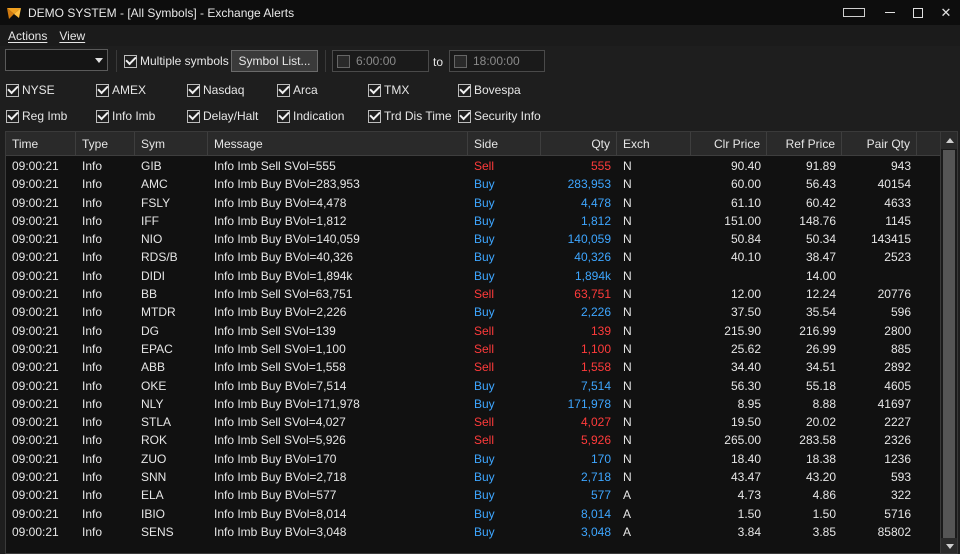  Describe the element at coordinates (121, 90) in the screenshot. I see `exchange-filter-amex: AMEX` at that location.